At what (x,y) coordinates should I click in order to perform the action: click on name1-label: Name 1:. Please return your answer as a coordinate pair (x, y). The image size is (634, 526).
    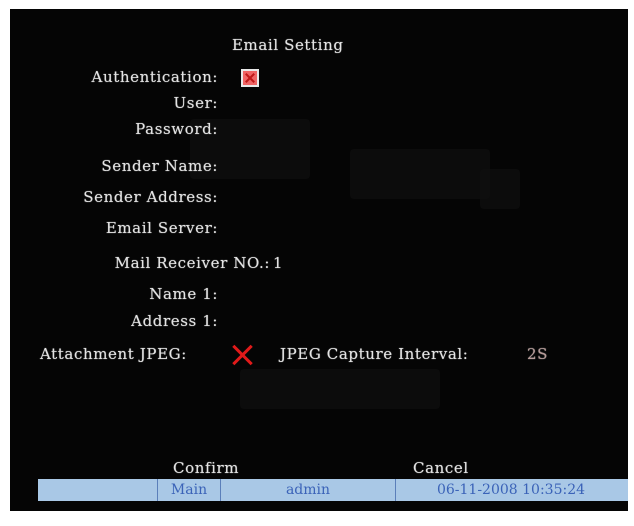
    Looking at the image, I should click on (183, 294).